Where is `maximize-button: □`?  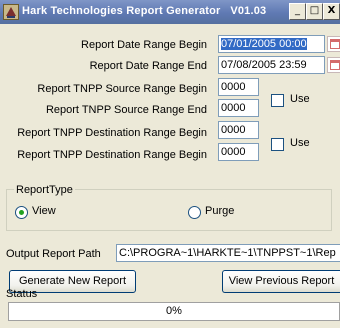 maximize-button: □ is located at coordinates (314, 11).